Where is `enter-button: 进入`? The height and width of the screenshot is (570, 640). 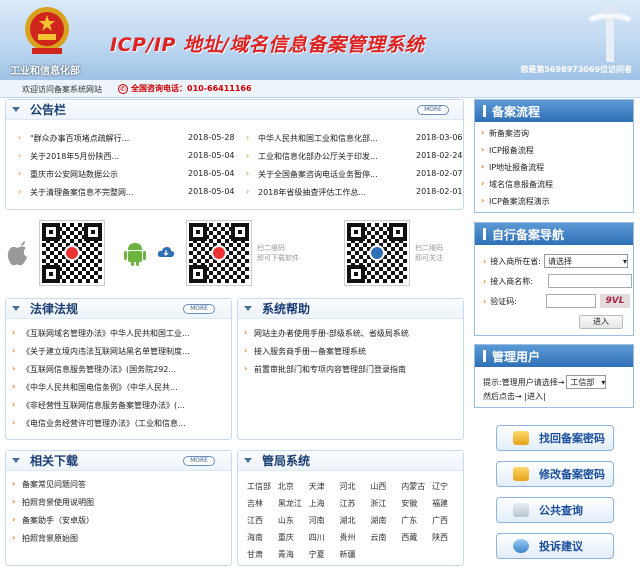 enter-button: 进入 is located at coordinates (601, 322).